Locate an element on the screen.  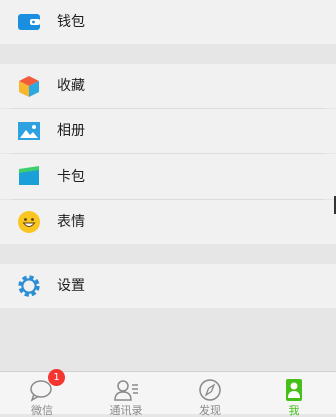
contacts-icon is located at coordinates (126, 390).